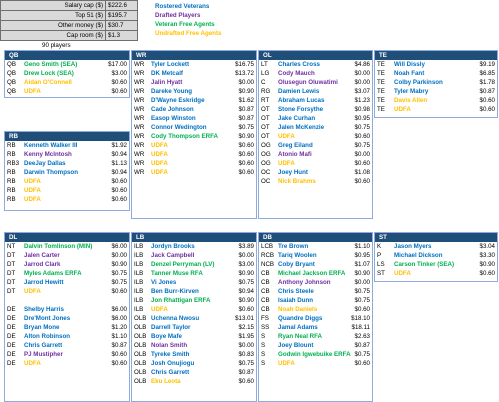  Describe the element at coordinates (194, 372) in the screenshot. I see `player-row: OLB Chris Garrett $0.87` at that location.